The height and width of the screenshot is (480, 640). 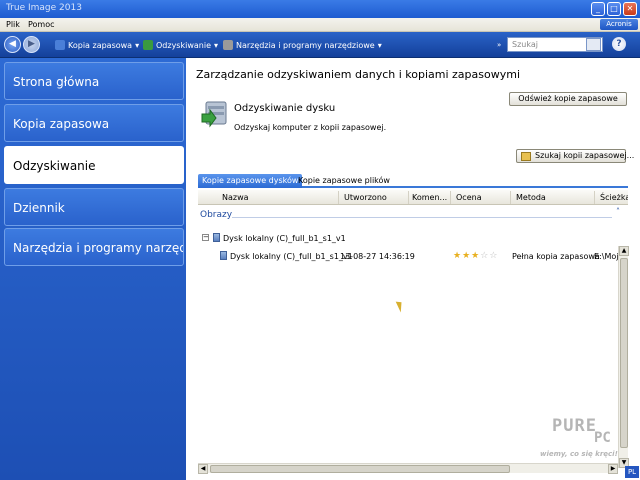 What do you see at coordinates (593, 44) in the screenshot?
I see `search-icon` at bounding box center [593, 44].